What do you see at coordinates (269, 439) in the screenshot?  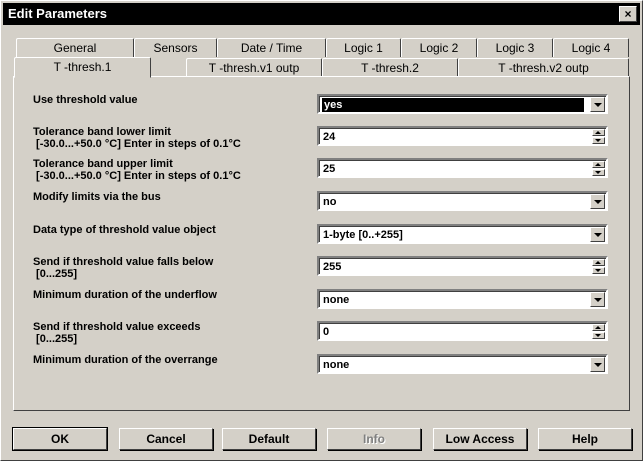 I see `default-button: Default` at bounding box center [269, 439].